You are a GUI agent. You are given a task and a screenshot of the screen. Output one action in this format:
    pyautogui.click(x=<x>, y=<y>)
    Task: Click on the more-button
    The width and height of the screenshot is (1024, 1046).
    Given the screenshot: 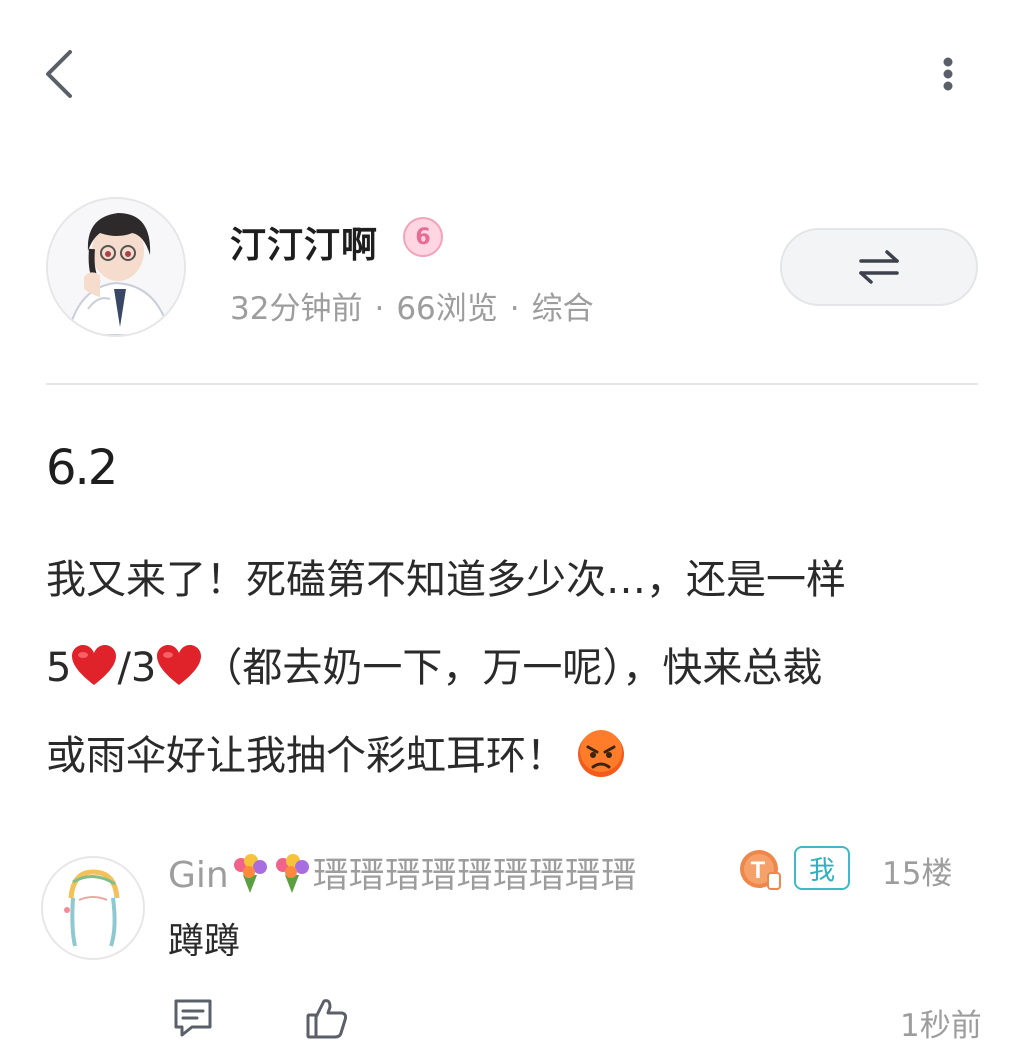 What is the action you would take?
    pyautogui.click(x=948, y=74)
    